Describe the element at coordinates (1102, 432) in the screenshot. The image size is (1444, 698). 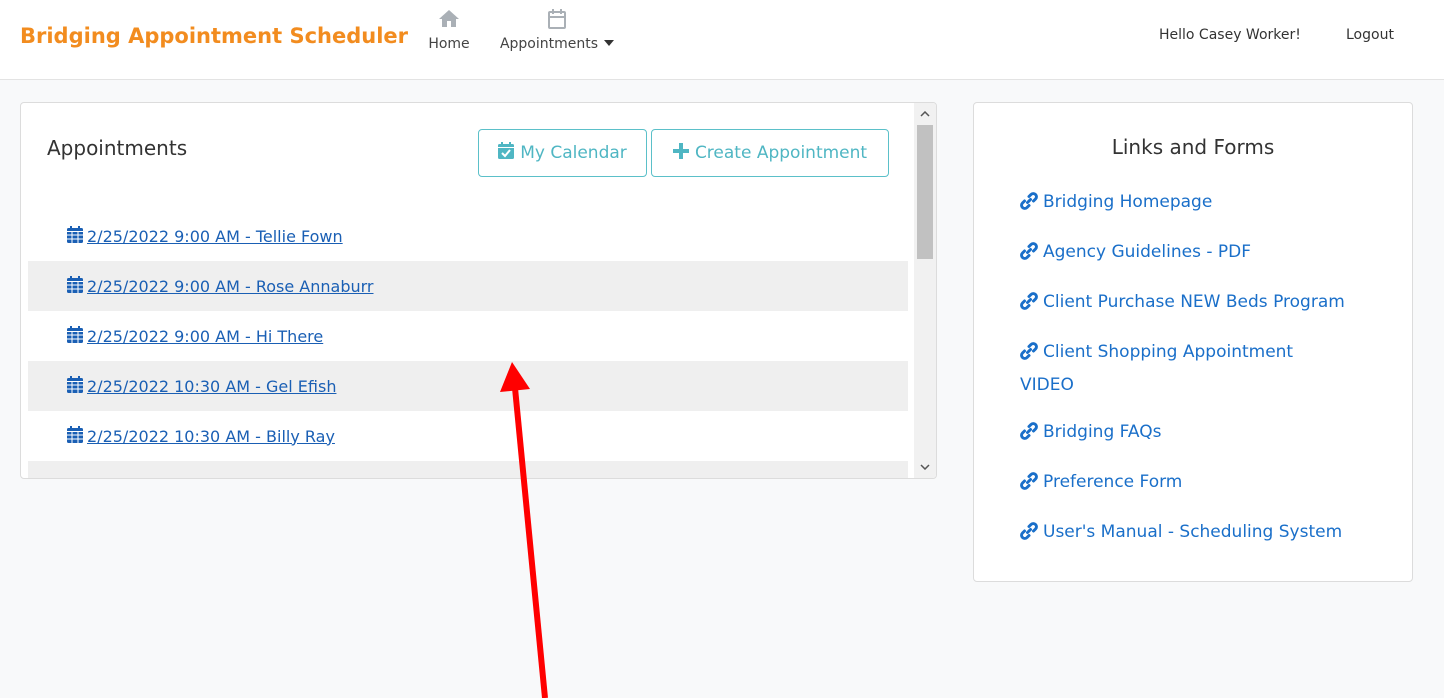
I see `link-label: Bridging FAQs` at that location.